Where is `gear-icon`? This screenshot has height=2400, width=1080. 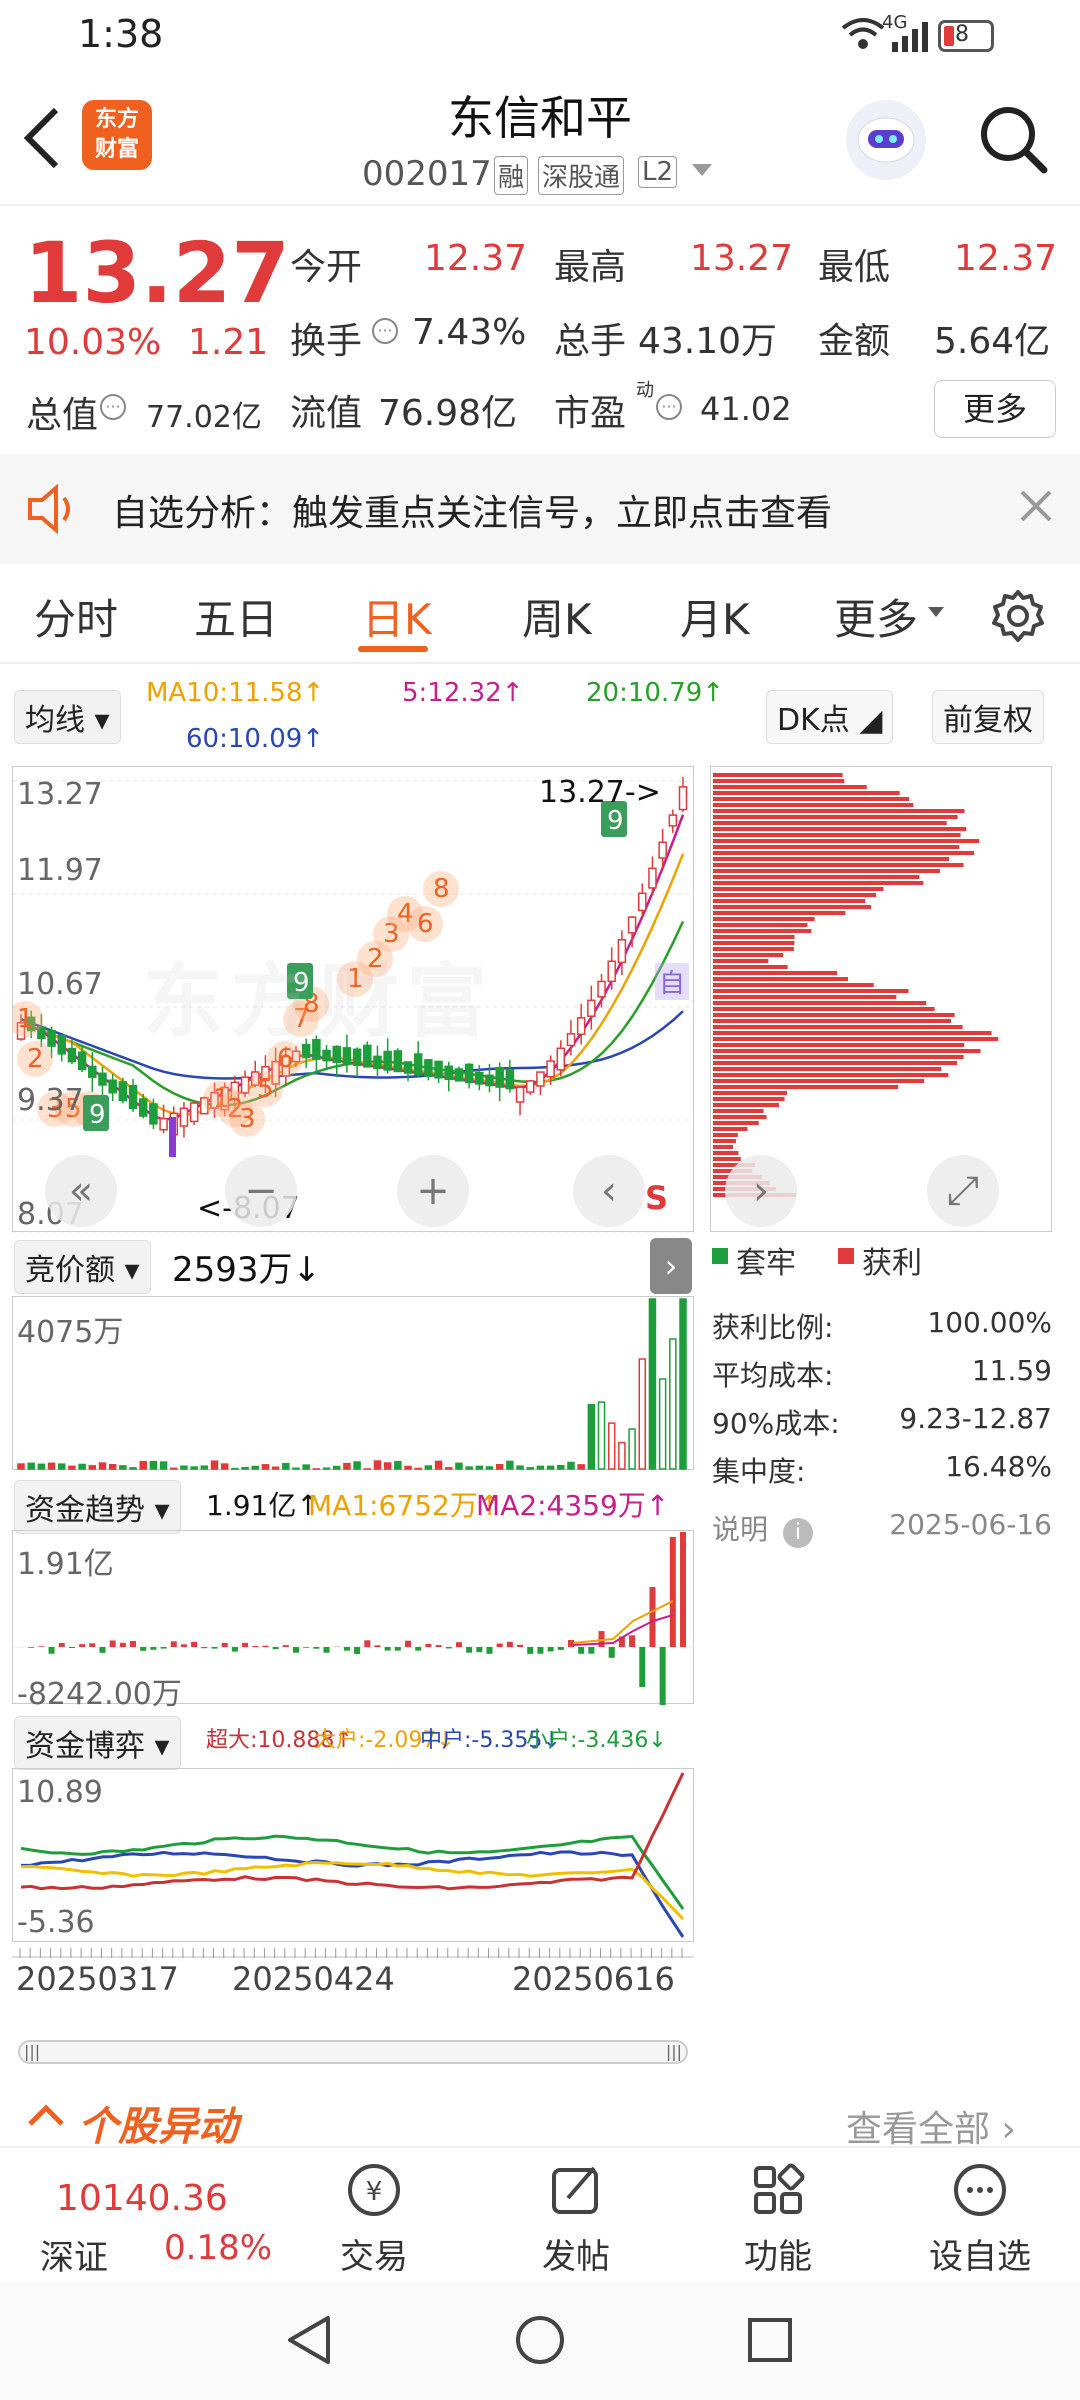 gear-icon is located at coordinates (1018, 618).